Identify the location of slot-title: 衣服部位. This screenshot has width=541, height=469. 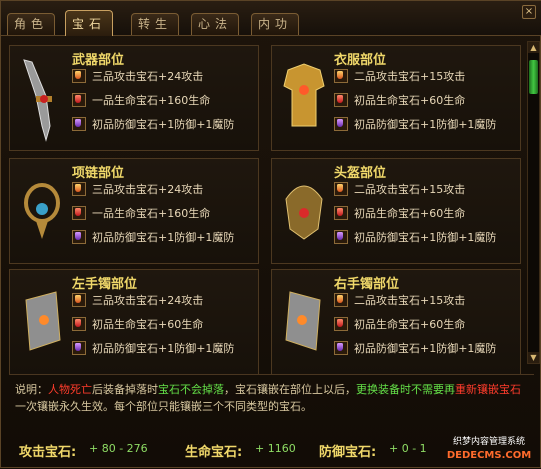
(360, 60).